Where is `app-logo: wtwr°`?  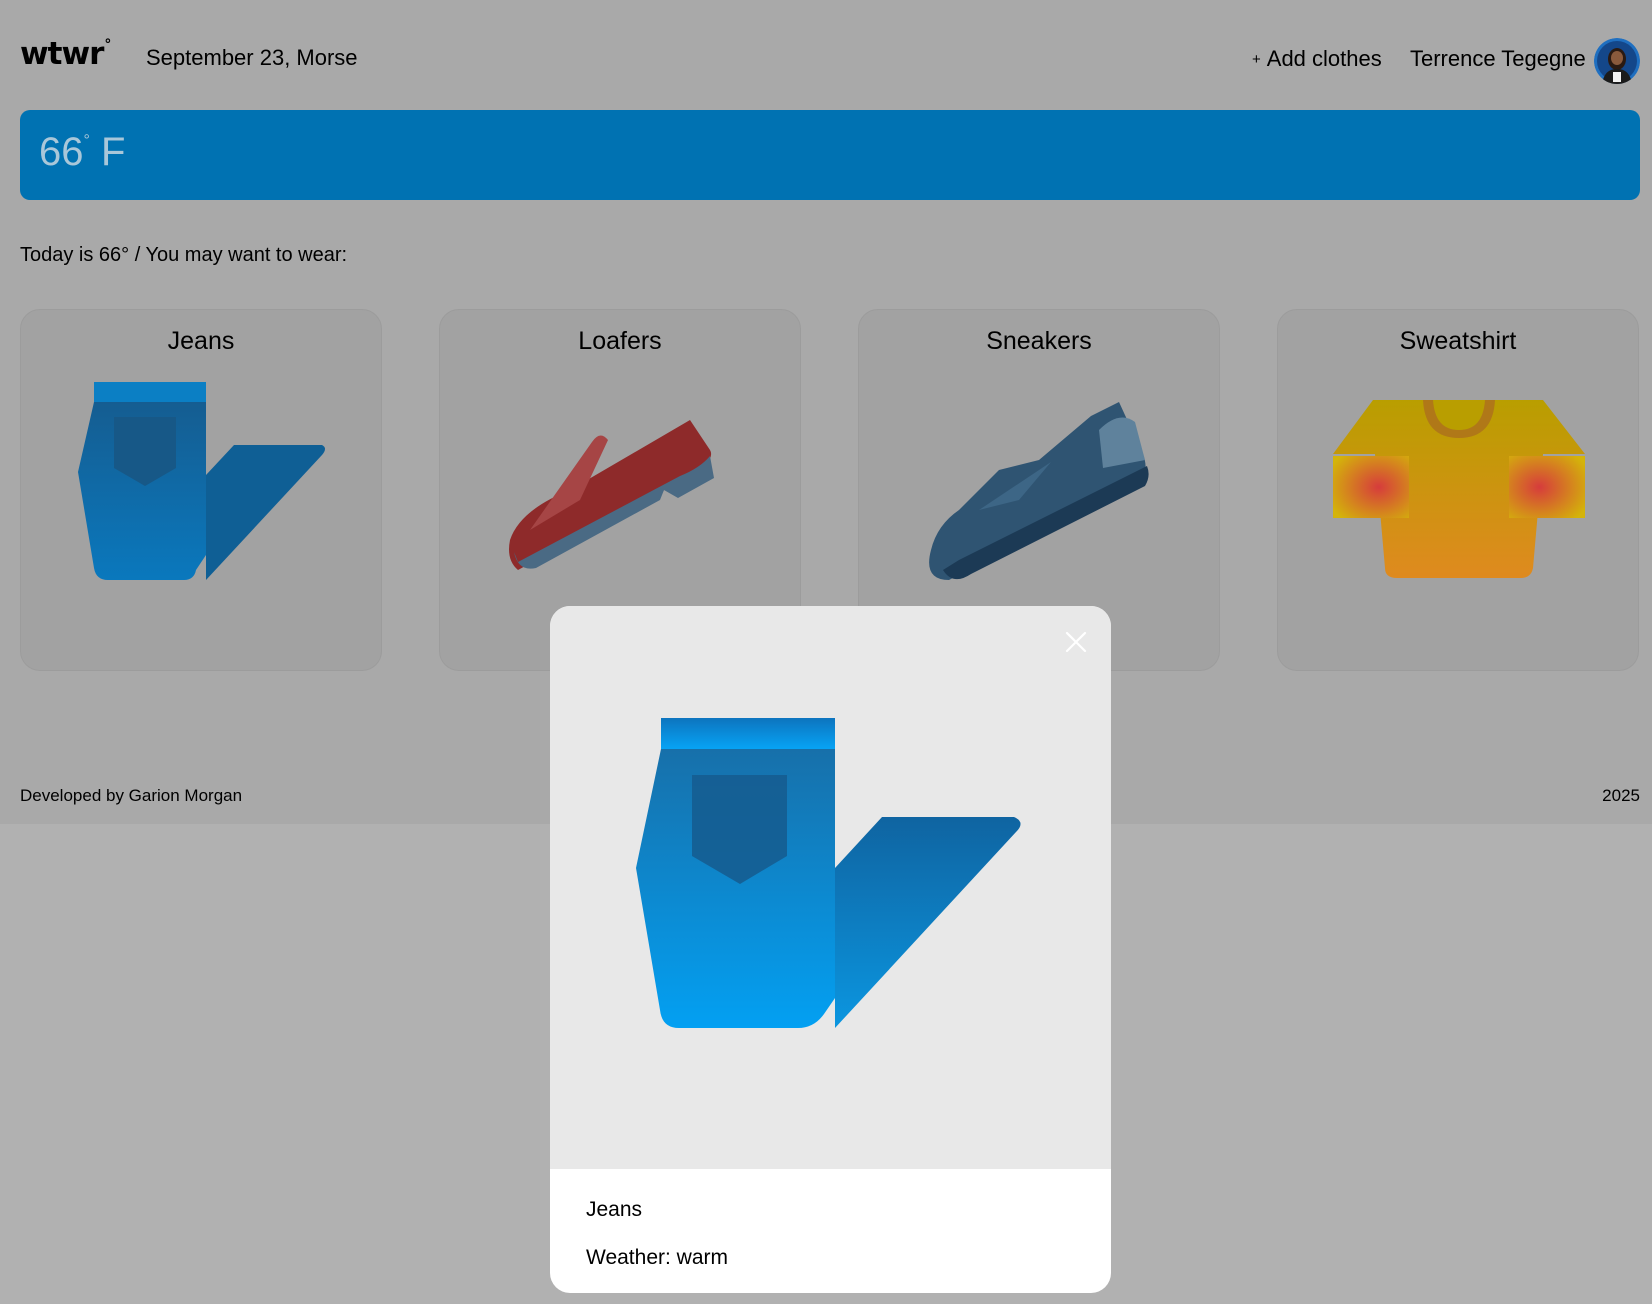
app-logo: wtwr° is located at coordinates (65, 54).